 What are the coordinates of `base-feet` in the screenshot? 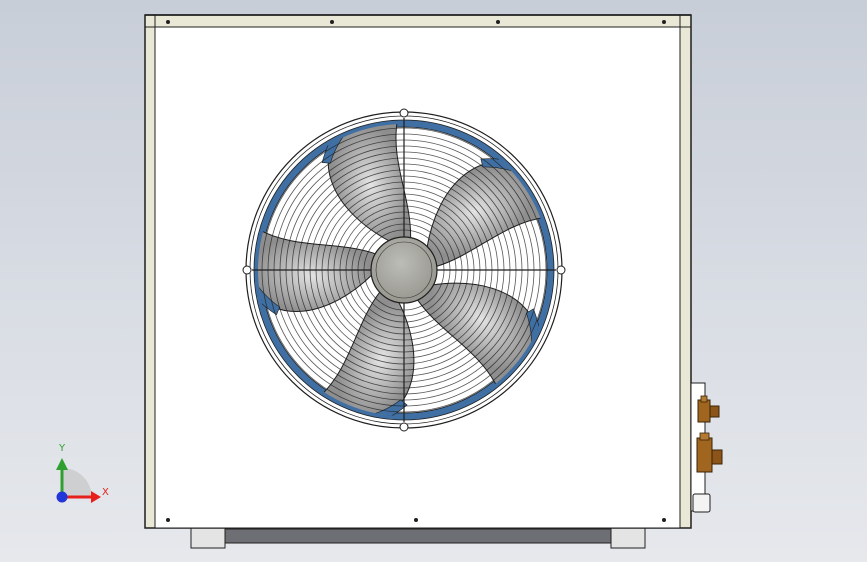 It's located at (418, 538).